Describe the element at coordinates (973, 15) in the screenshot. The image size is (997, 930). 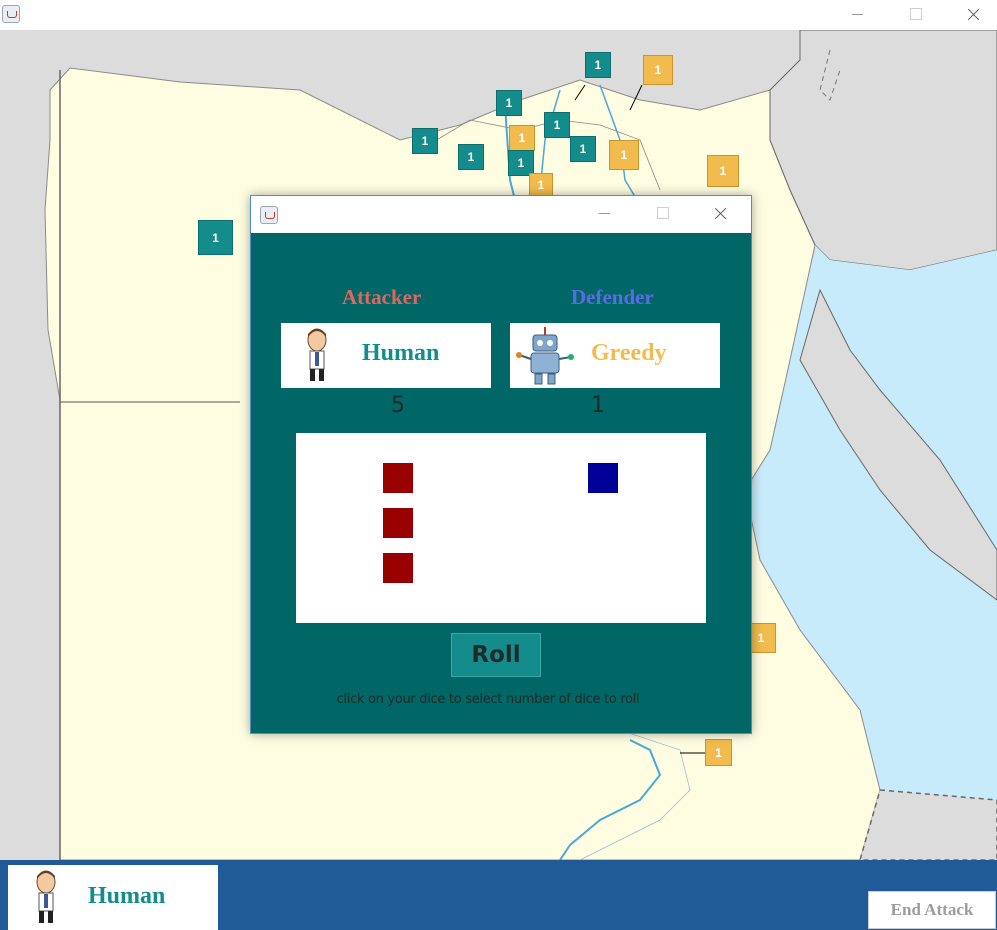
I see `close-button` at that location.